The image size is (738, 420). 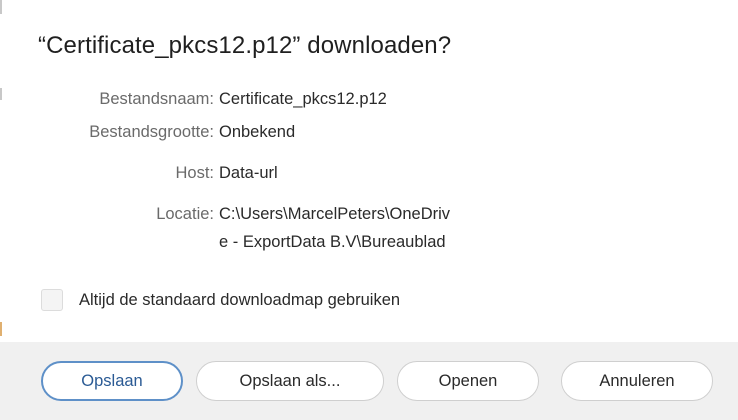 What do you see at coordinates (156, 99) in the screenshot?
I see `filename-label: Bestandsnaam:` at bounding box center [156, 99].